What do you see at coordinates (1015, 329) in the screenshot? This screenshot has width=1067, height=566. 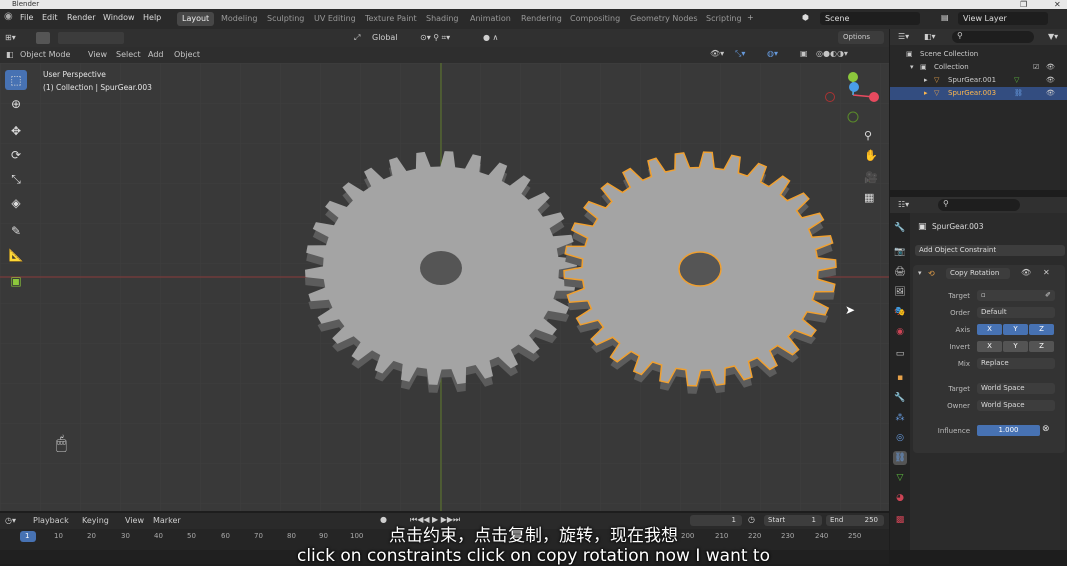 I see `axis-y-toggle: Y` at bounding box center [1015, 329].